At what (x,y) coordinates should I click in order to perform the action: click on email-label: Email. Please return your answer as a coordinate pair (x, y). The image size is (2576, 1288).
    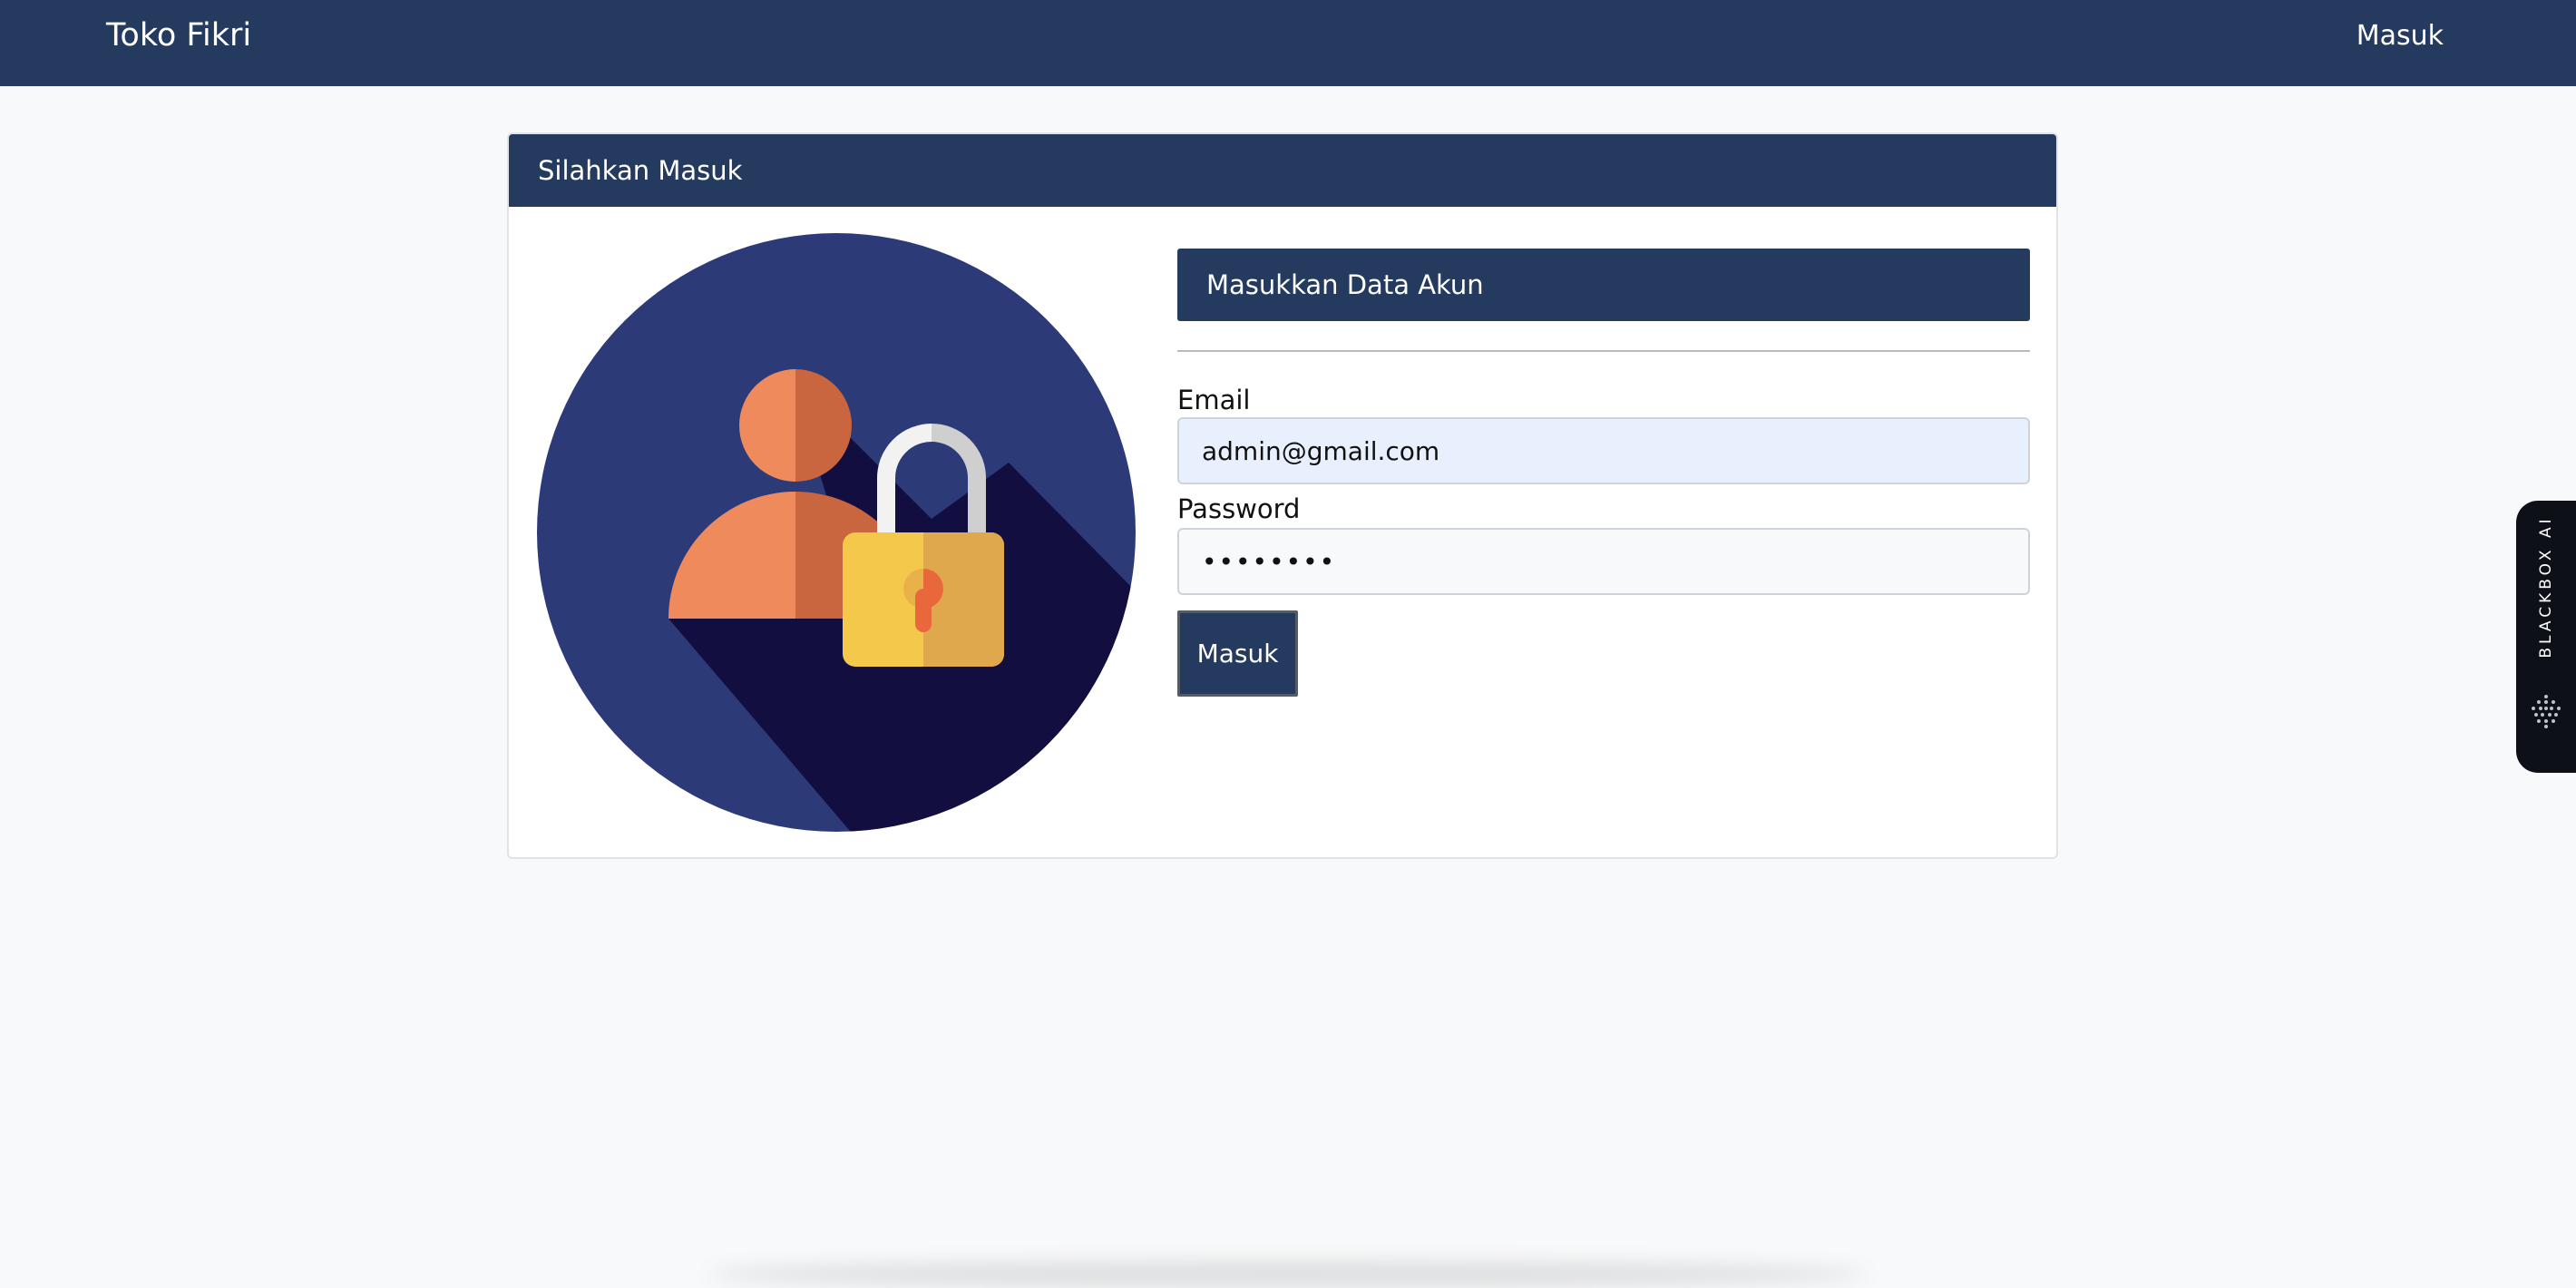
    Looking at the image, I should click on (1214, 400).